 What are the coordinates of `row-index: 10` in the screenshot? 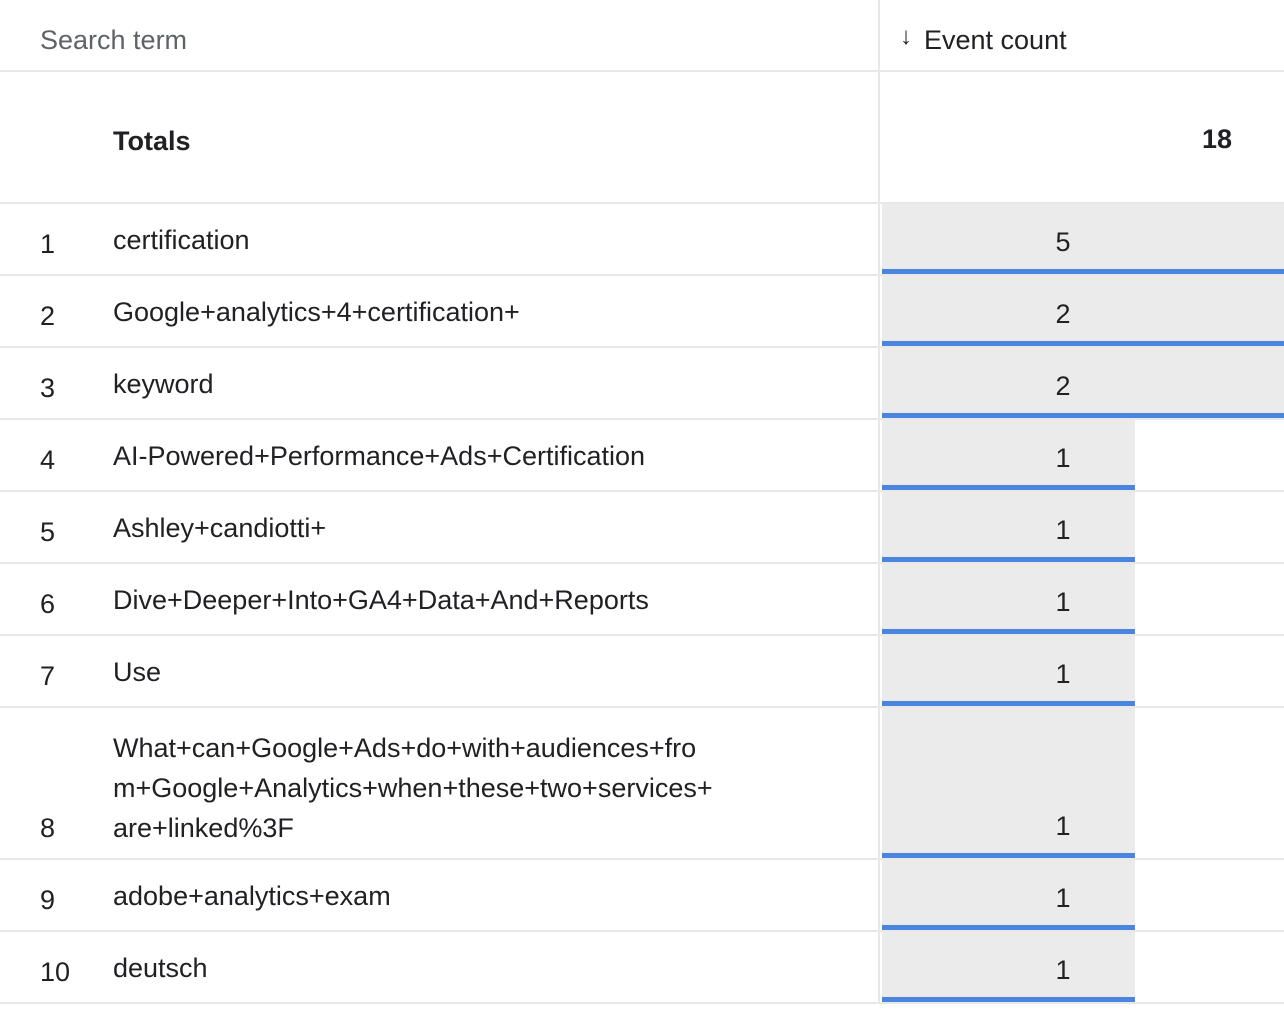 It's located at (55, 972).